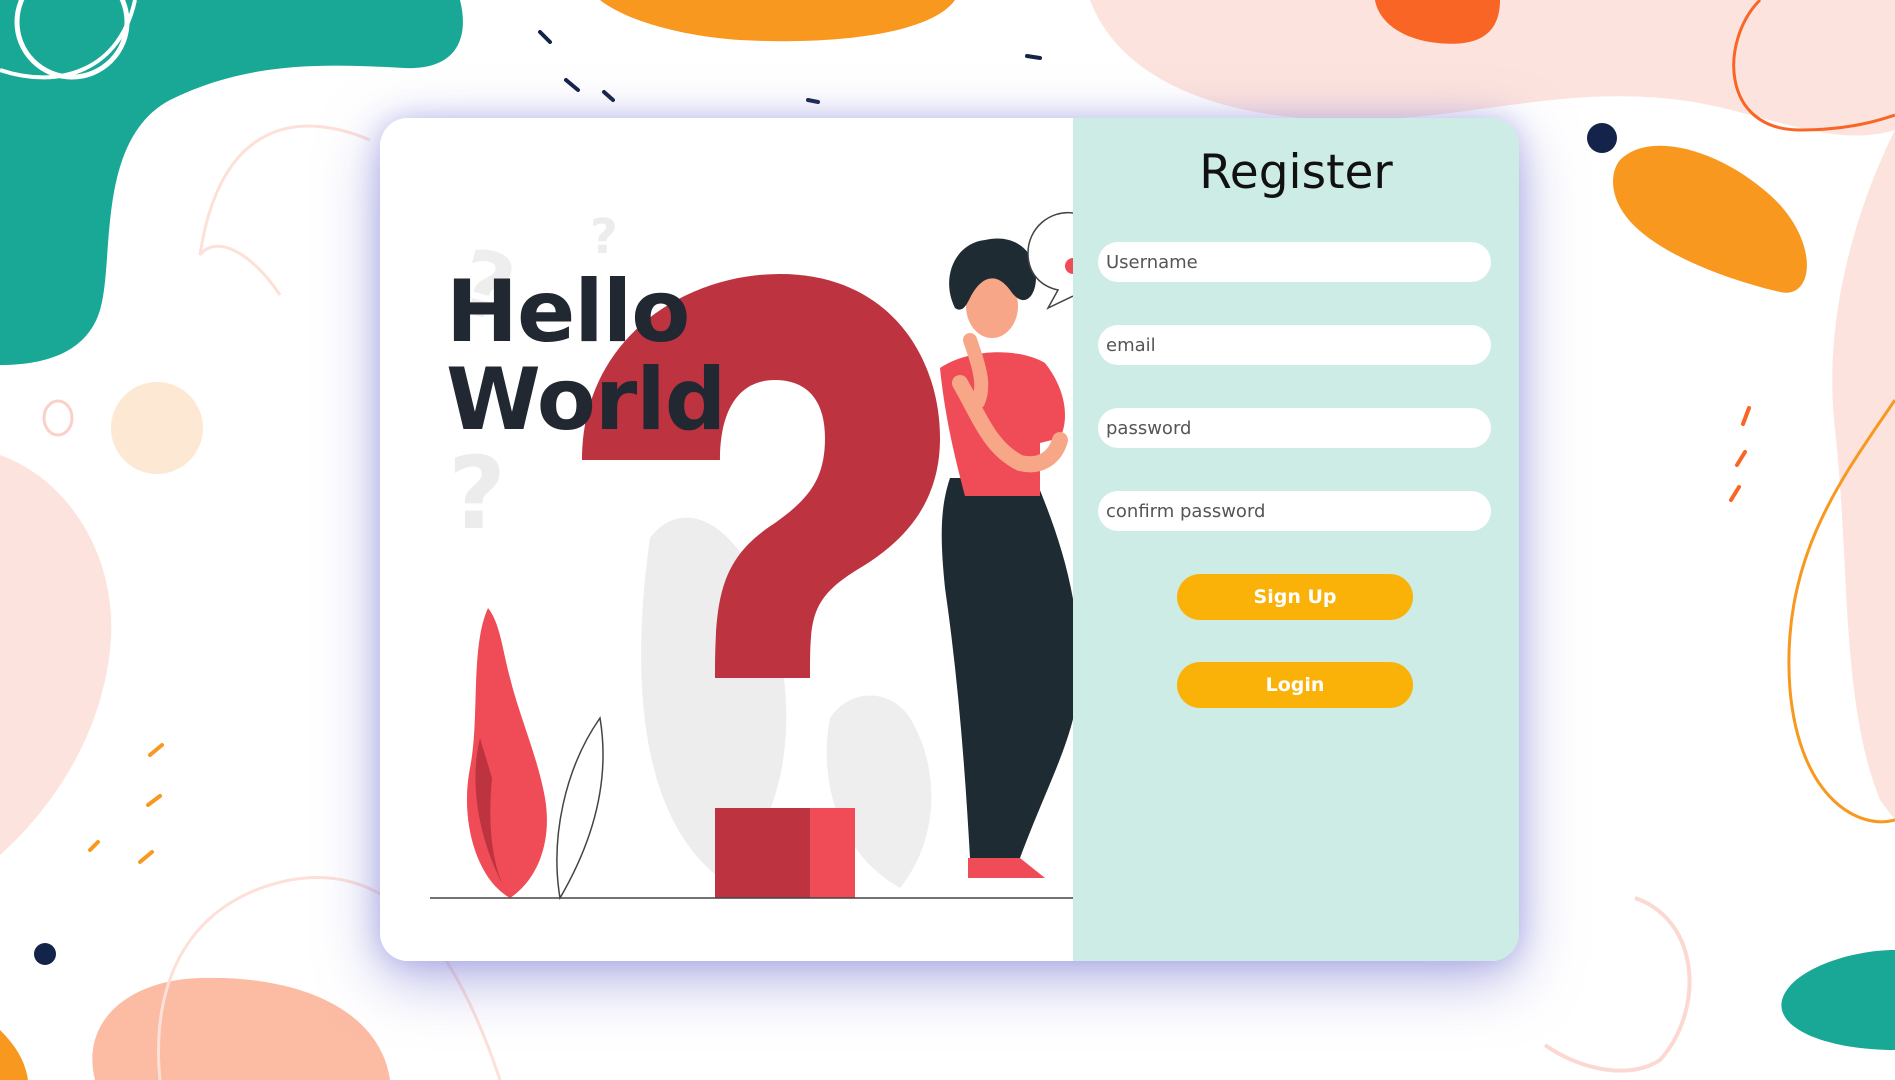 Image resolution: width=1895 pixels, height=1080 pixels. Describe the element at coordinates (1295, 685) in the screenshot. I see `login-button: Login` at that location.